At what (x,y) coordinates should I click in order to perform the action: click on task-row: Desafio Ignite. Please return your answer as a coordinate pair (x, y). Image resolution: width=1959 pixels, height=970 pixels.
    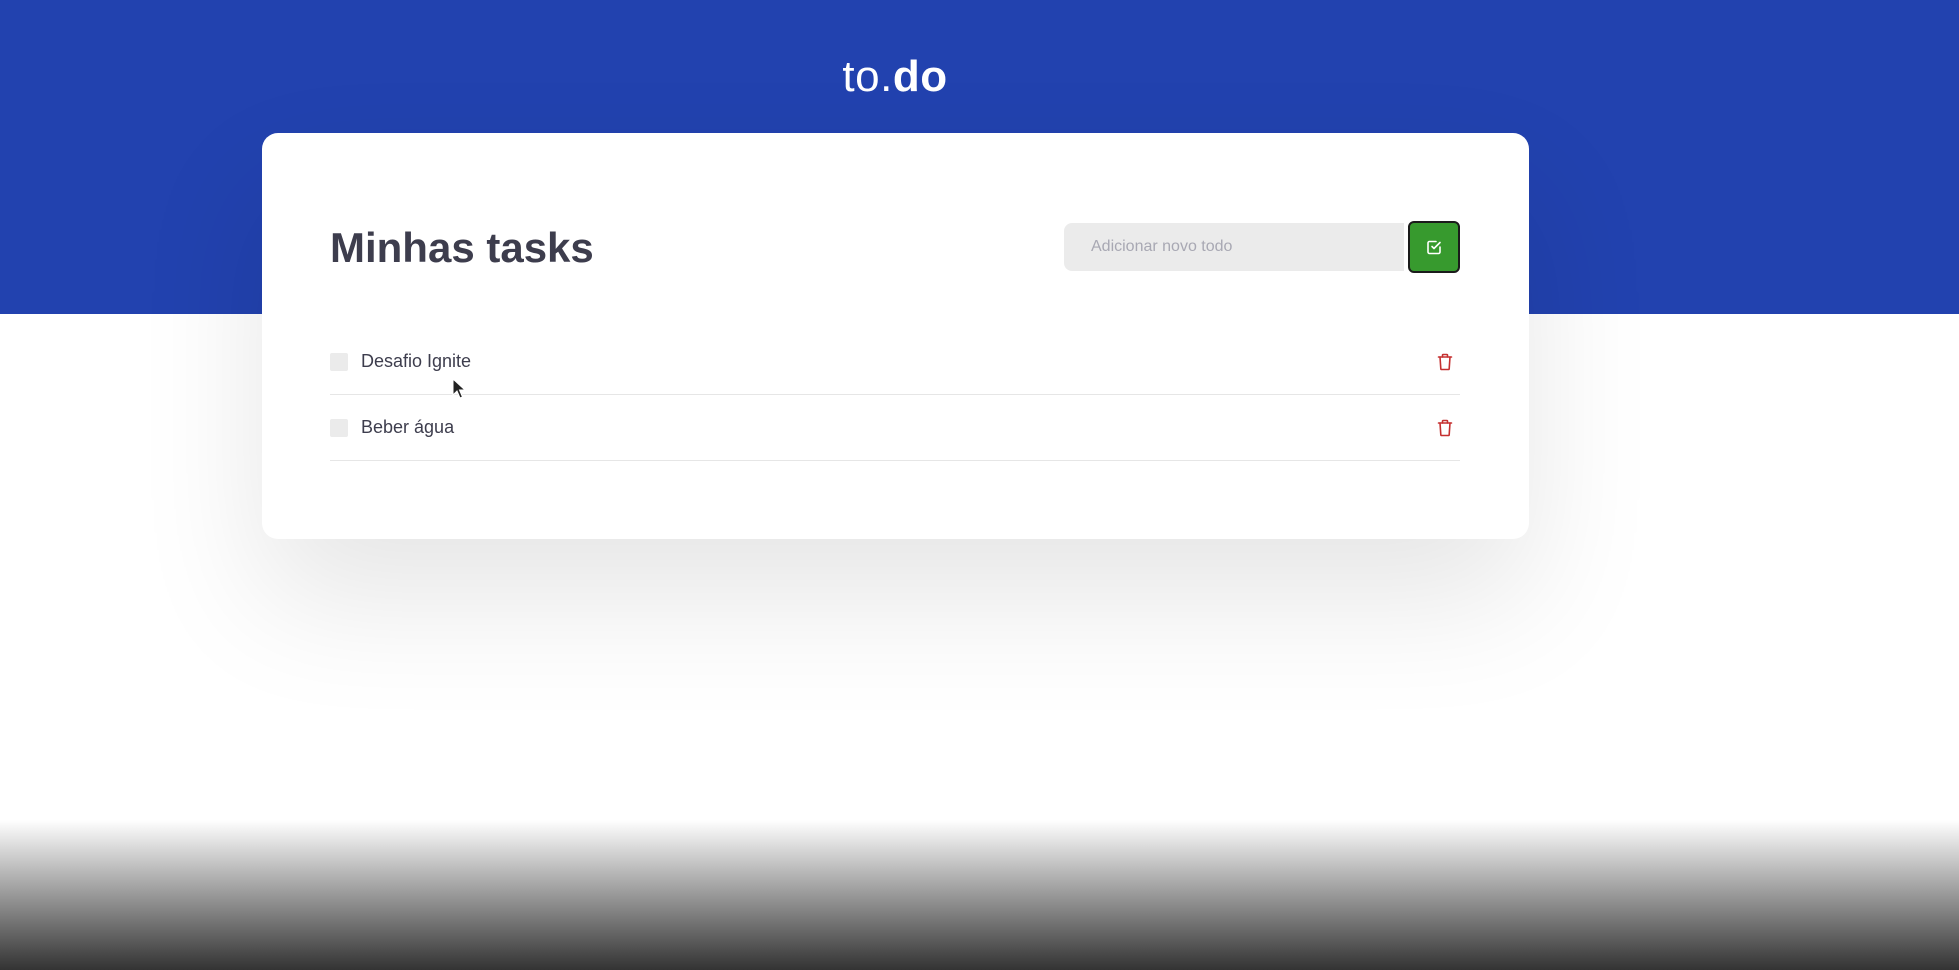
    Looking at the image, I should click on (895, 362).